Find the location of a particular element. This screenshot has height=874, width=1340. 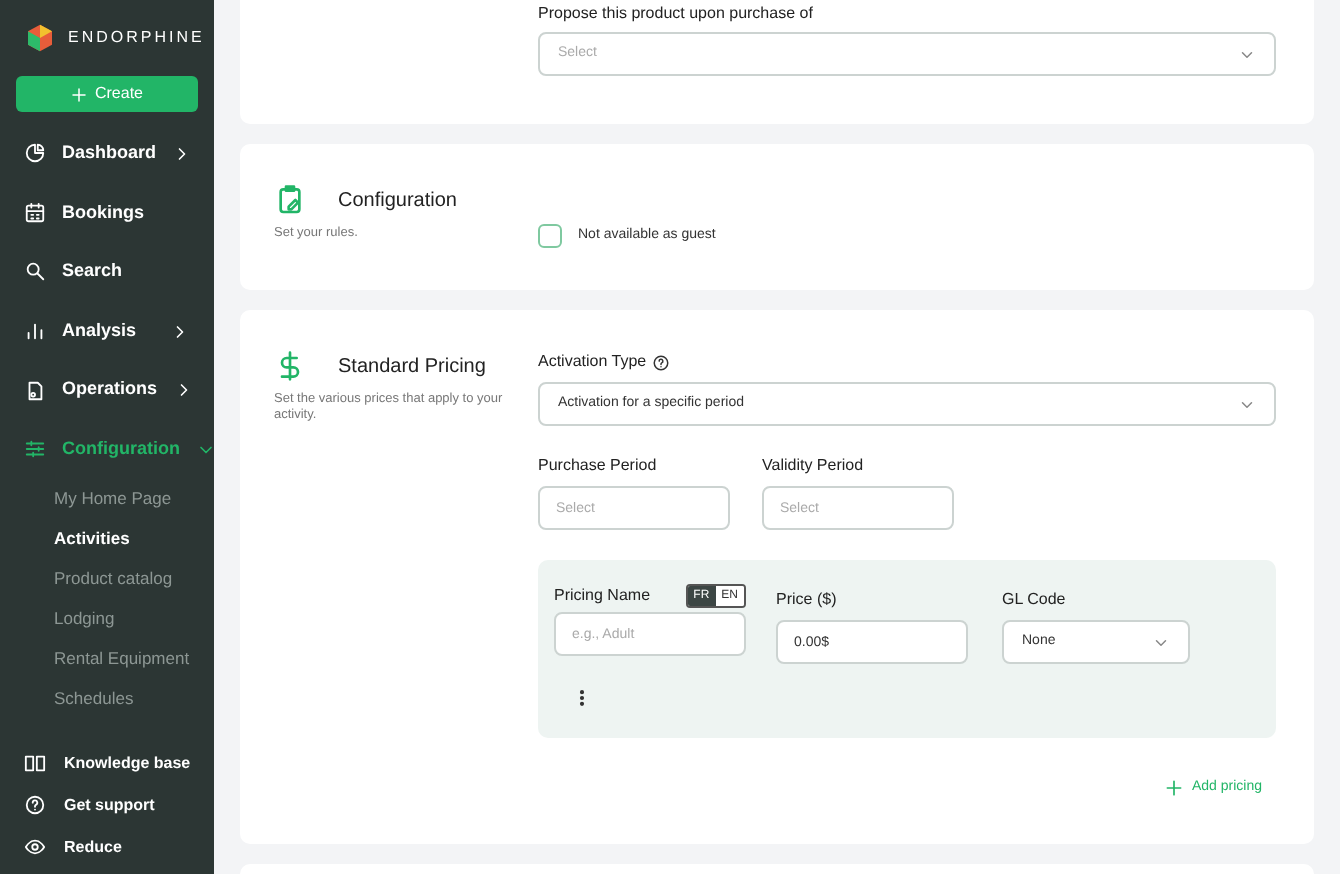

footer-item: Reduce is located at coordinates (107, 847).